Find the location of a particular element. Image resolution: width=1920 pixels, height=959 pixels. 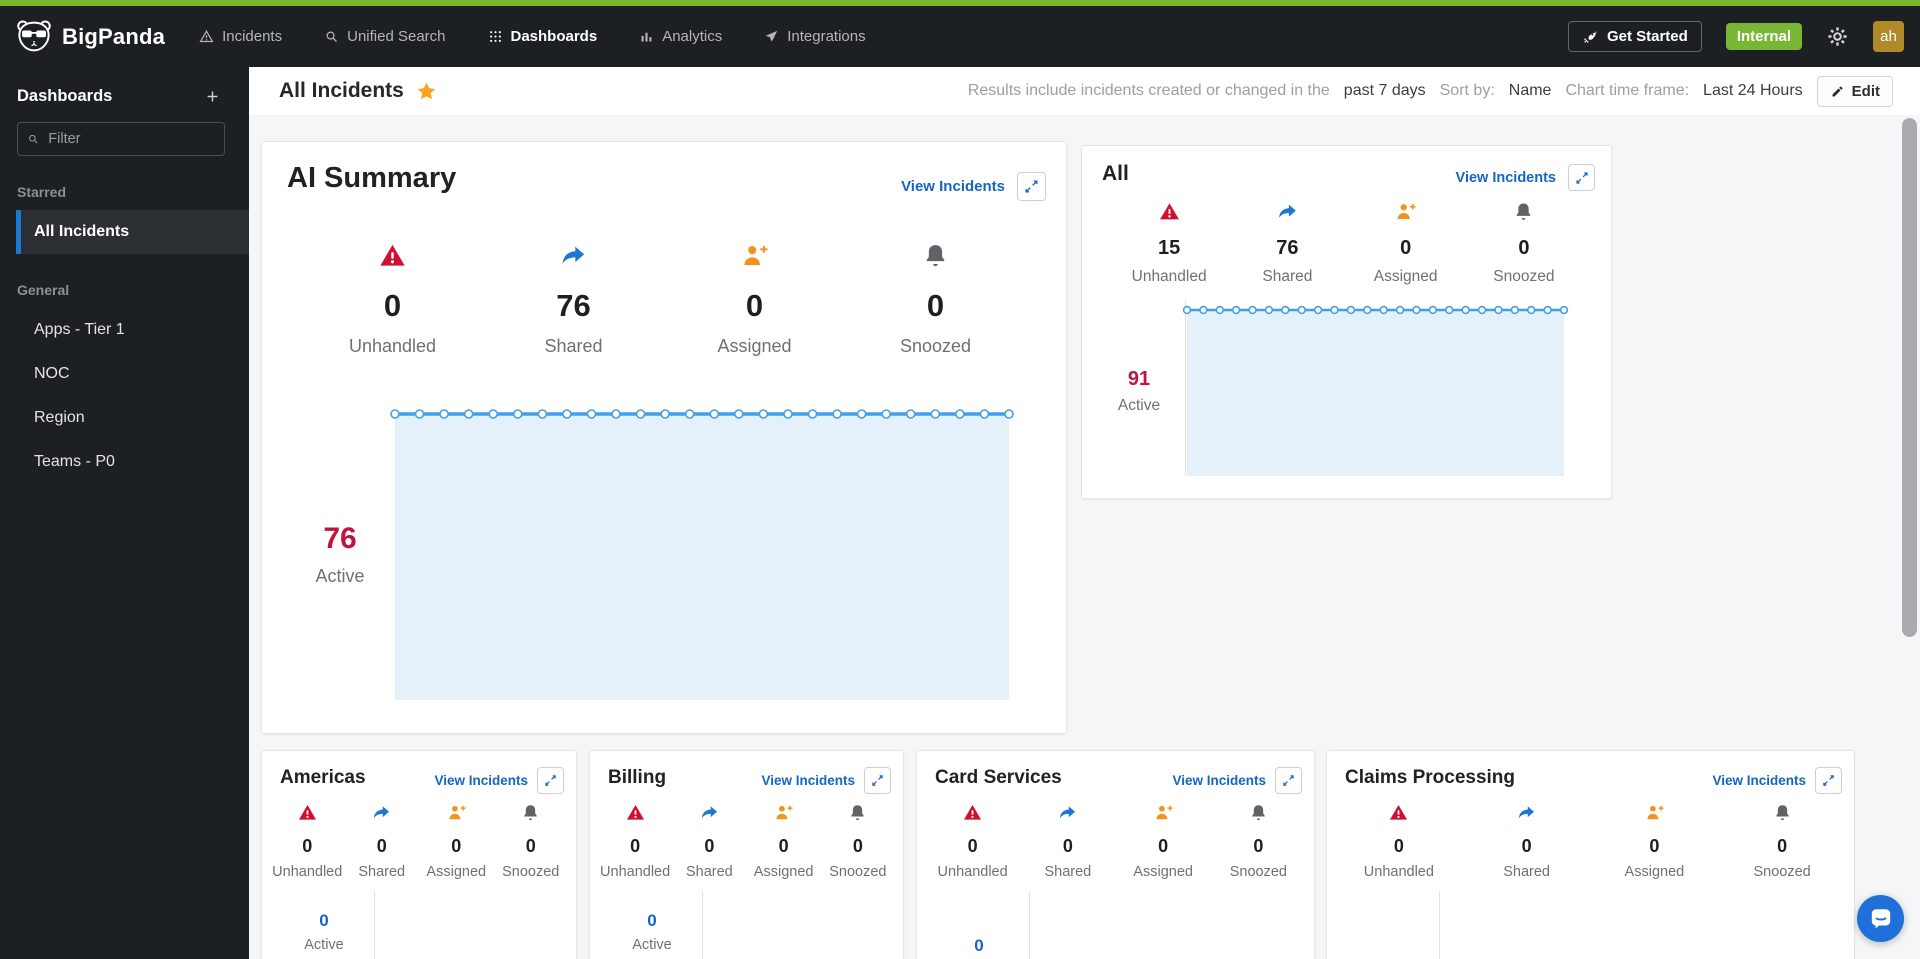

active-count: 91 is located at coordinates (1139, 379).